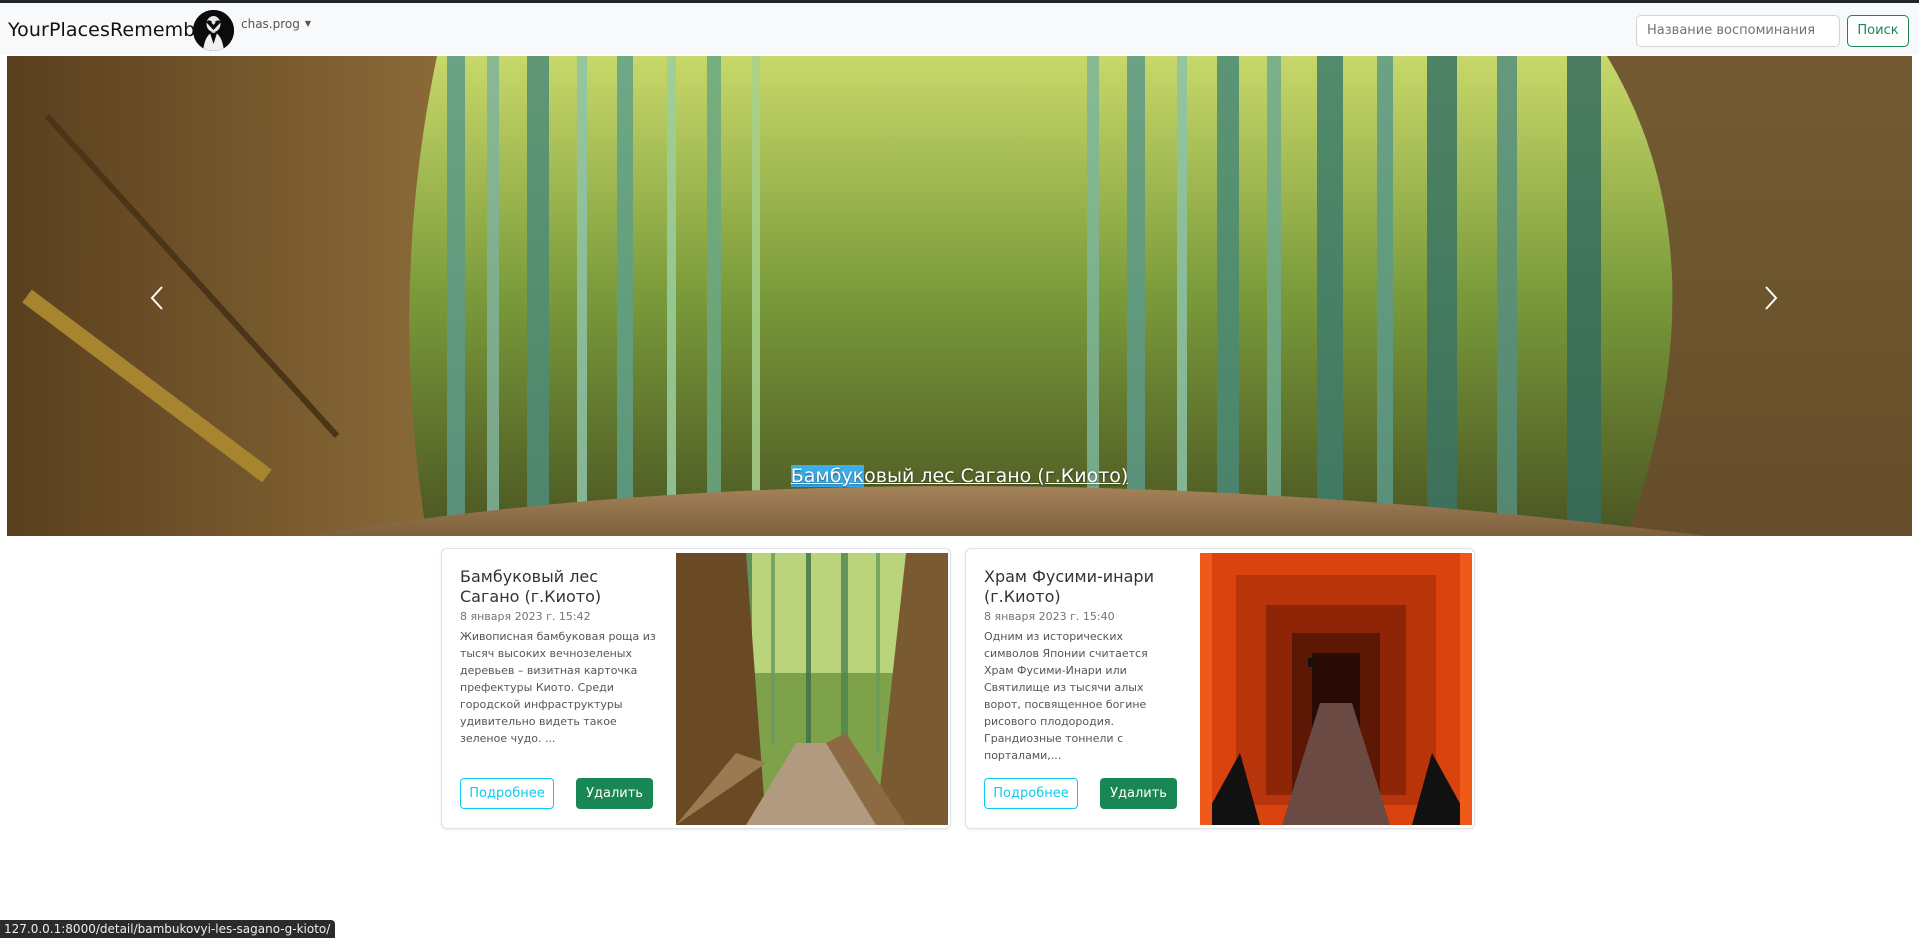  Describe the element at coordinates (525, 616) in the screenshot. I see `card-date: 8 января 2023 г. 15:42` at that location.